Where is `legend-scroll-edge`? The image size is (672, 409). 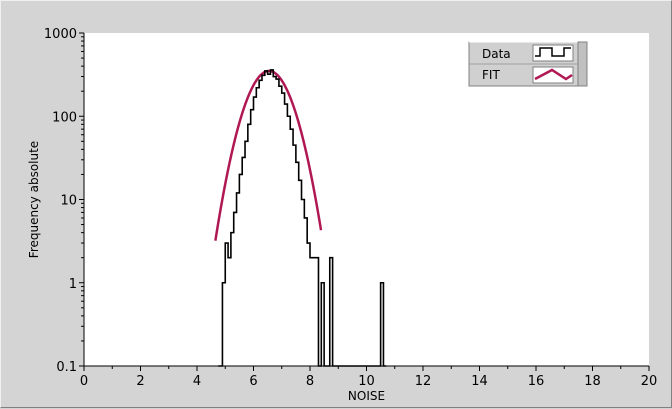 legend-scroll-edge is located at coordinates (582, 64).